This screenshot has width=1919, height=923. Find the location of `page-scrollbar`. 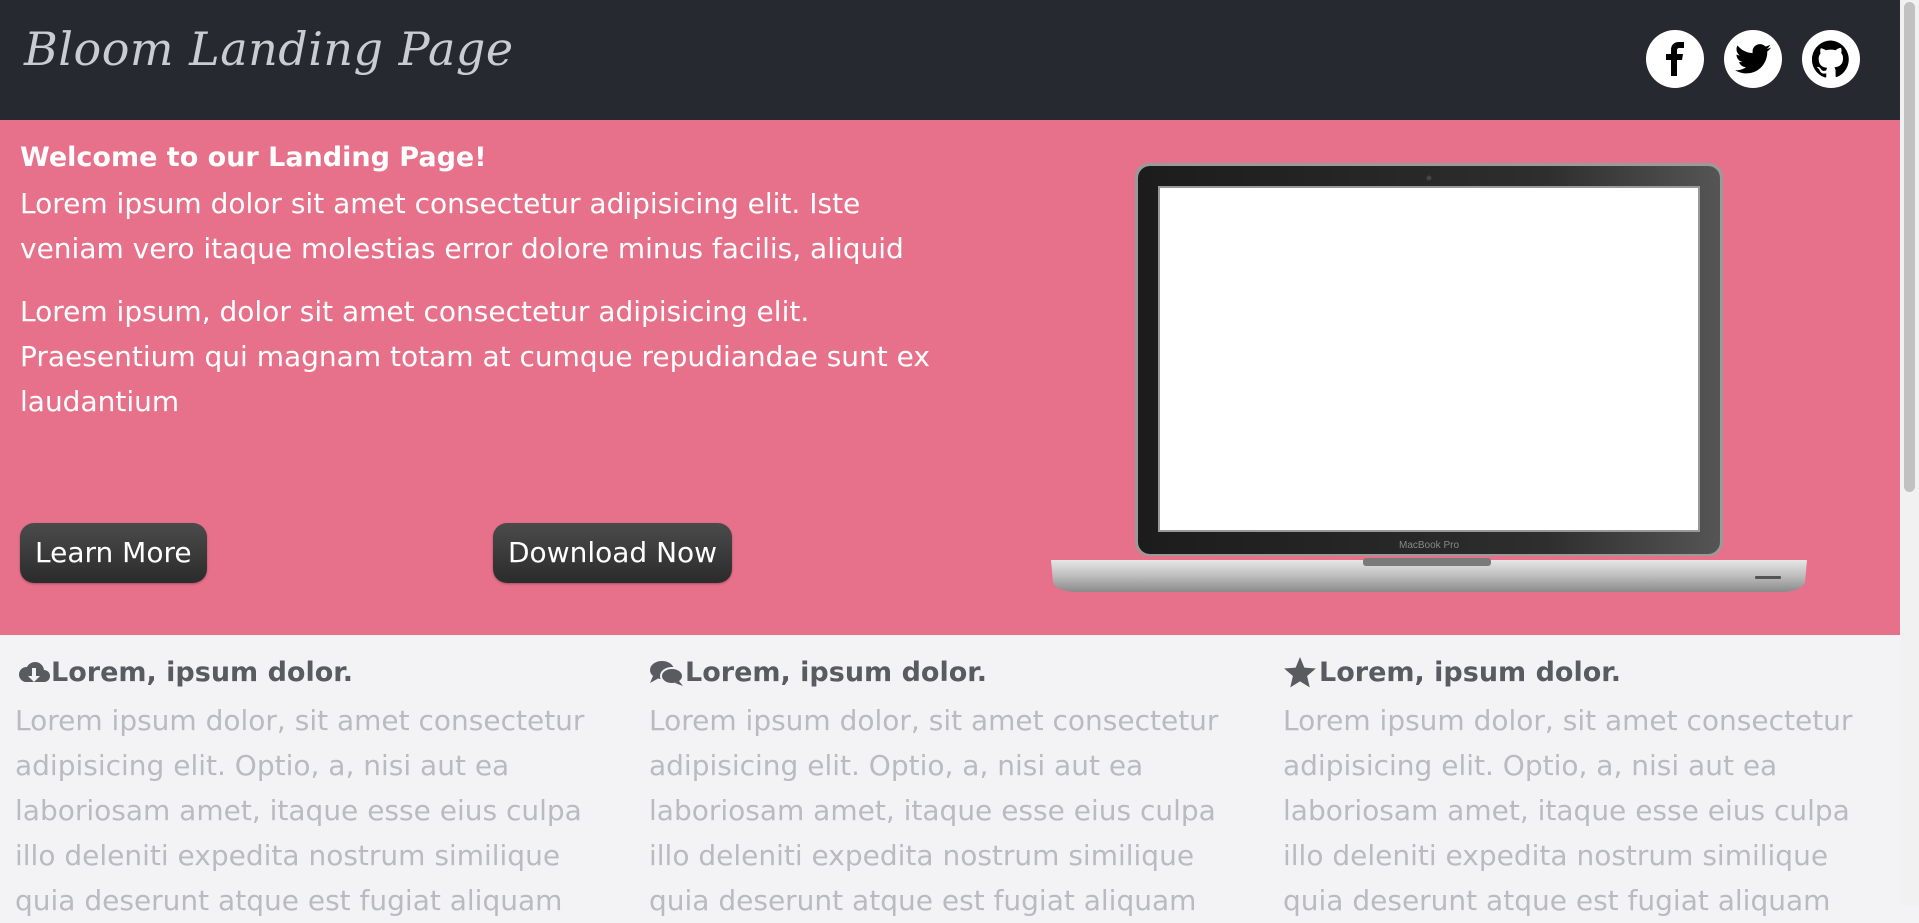

page-scrollbar is located at coordinates (1909, 452).